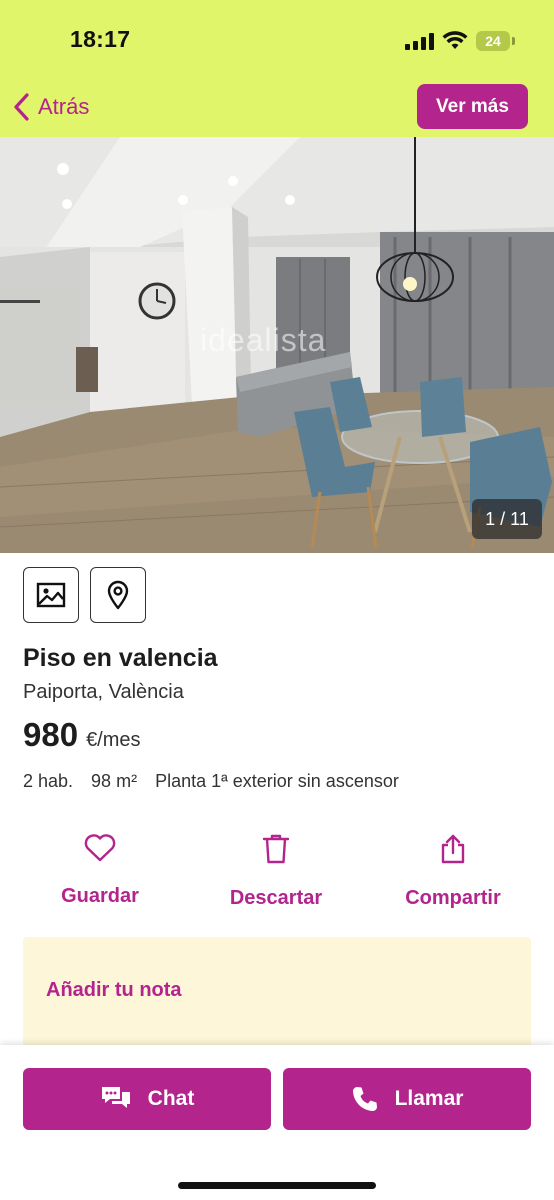  Describe the element at coordinates (276, 849) in the screenshot. I see `trash-icon` at that location.